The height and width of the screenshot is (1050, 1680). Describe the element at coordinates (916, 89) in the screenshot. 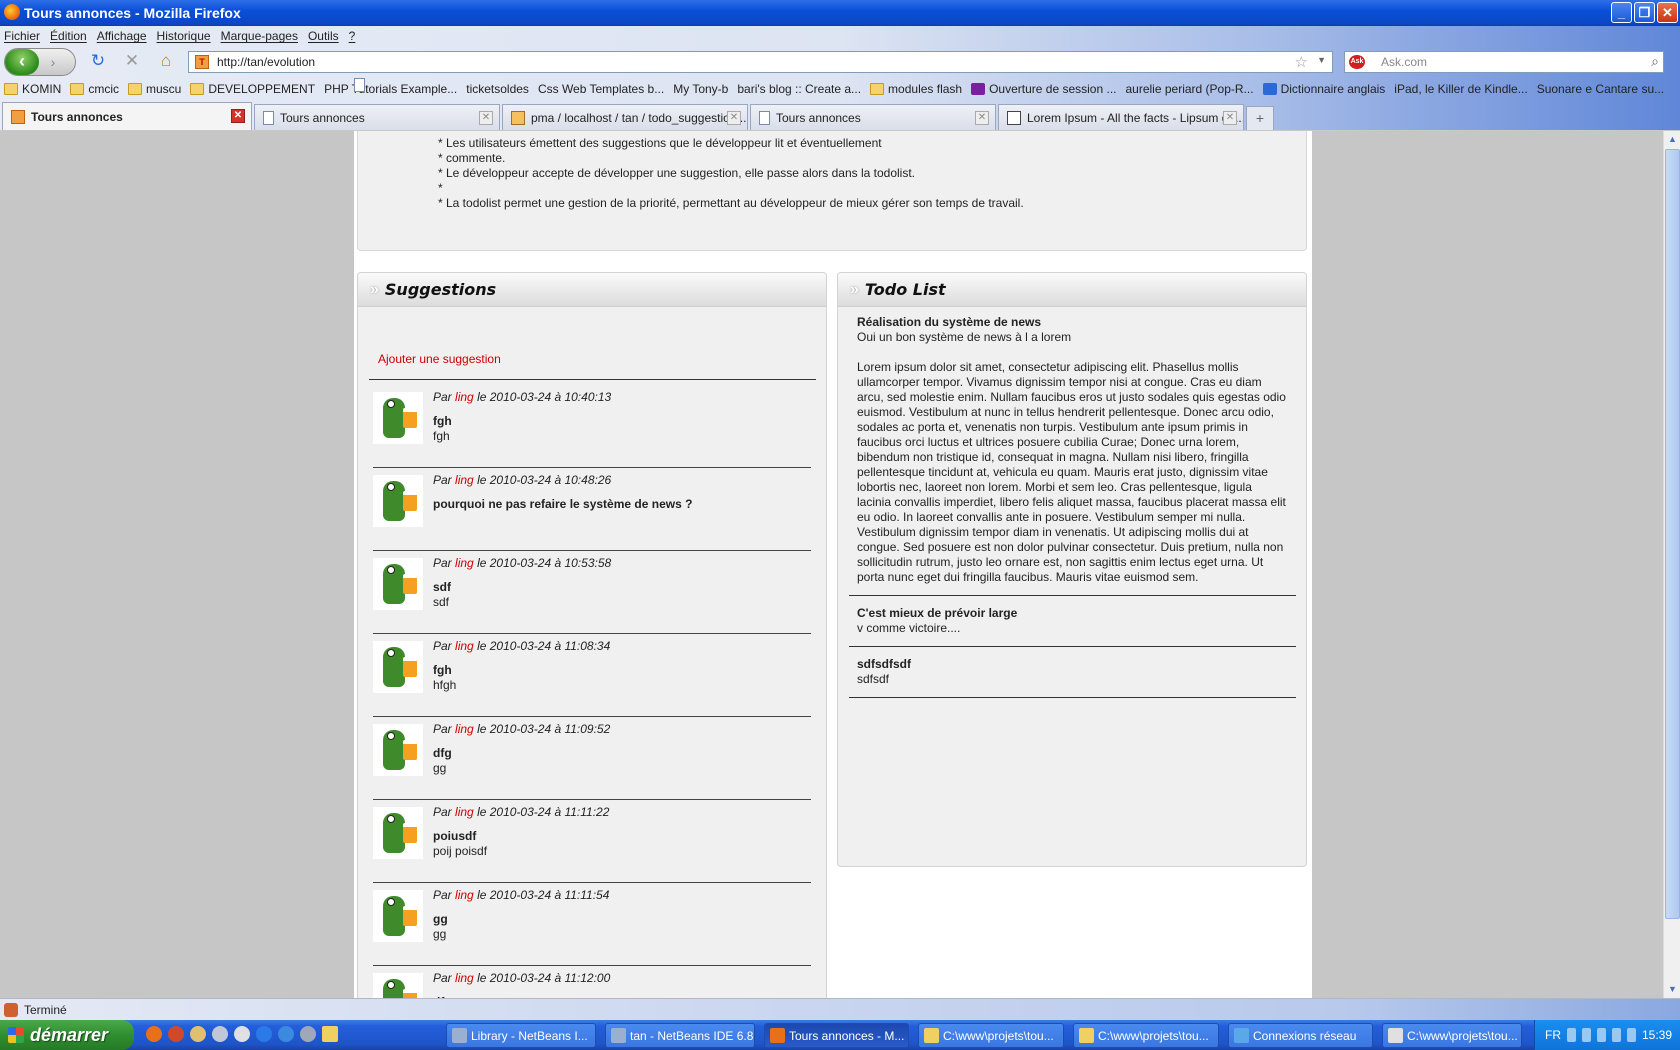

I see `bookmark-item: modules flash` at that location.